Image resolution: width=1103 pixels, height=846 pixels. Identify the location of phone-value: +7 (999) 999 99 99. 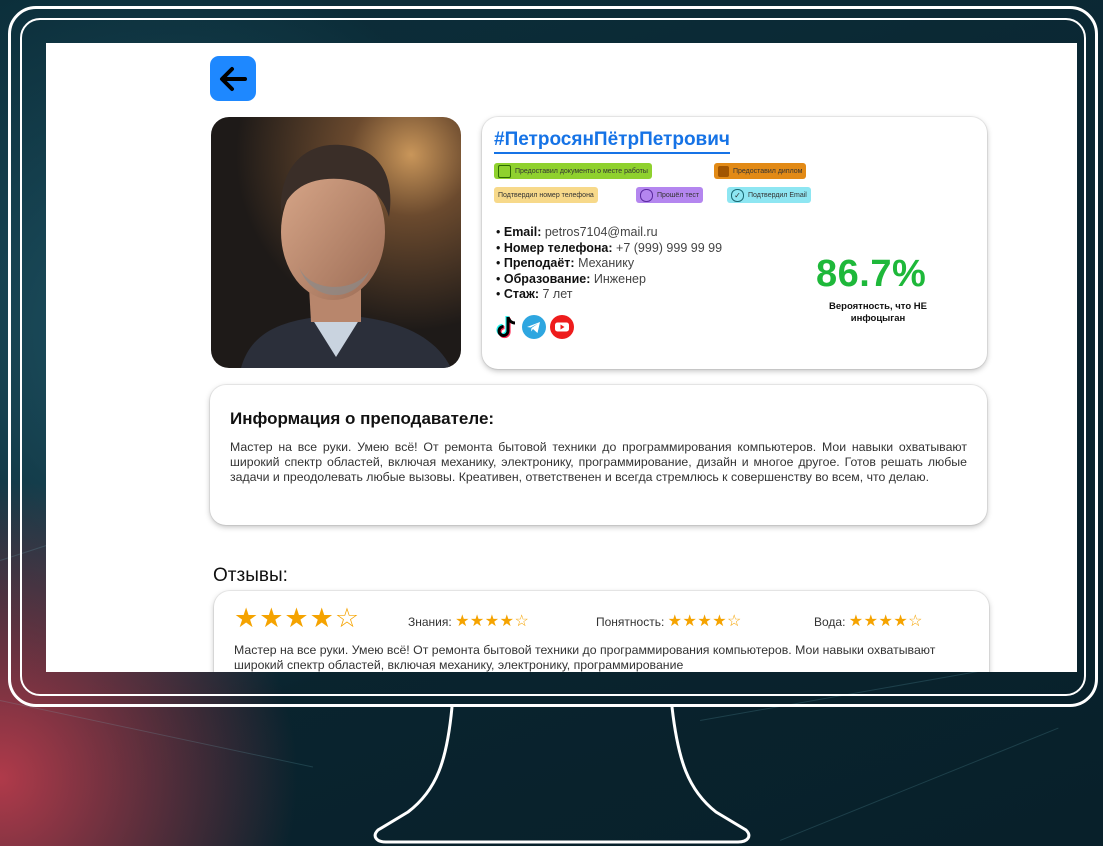
(669, 248).